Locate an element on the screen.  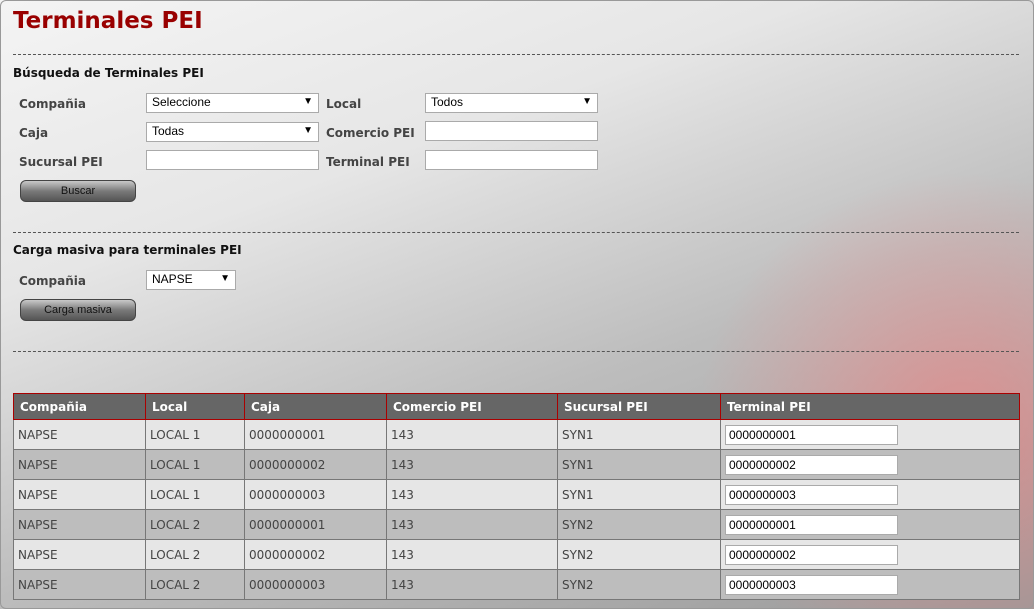
comercio-input is located at coordinates (511, 131).